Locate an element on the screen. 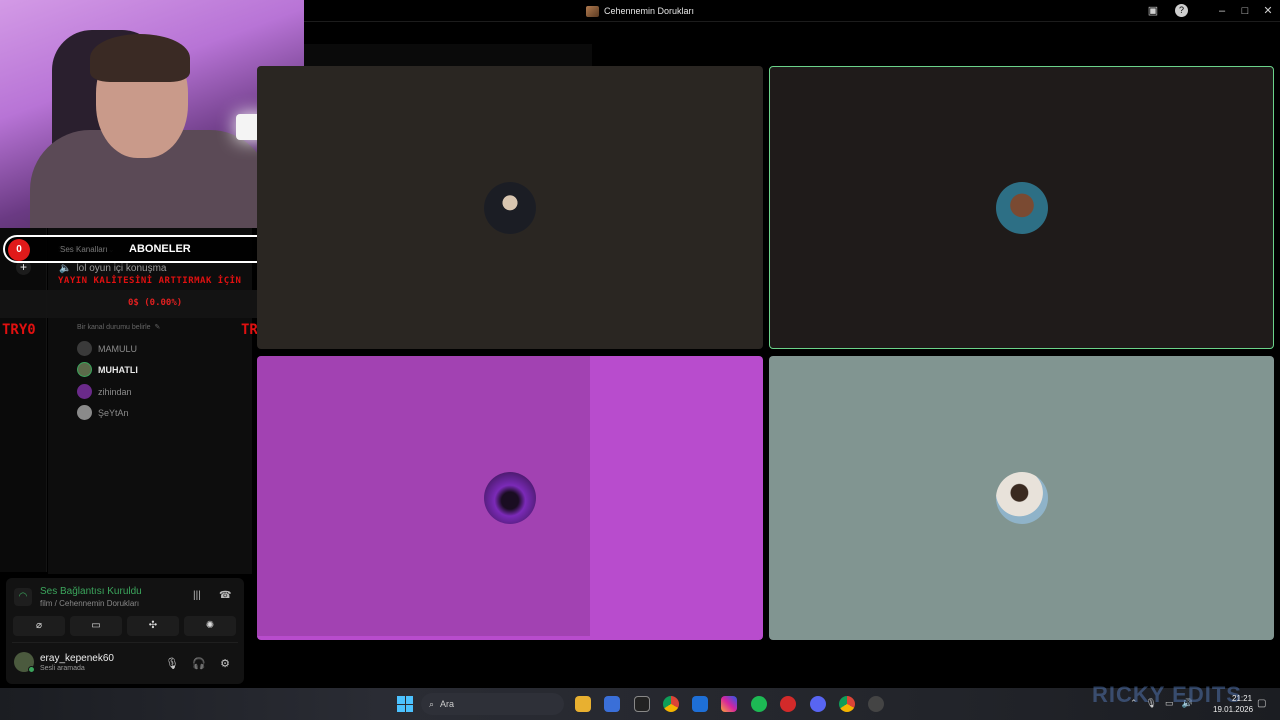 The height and width of the screenshot is (720, 1280). minimize-icon: – is located at coordinates (1222, 11).